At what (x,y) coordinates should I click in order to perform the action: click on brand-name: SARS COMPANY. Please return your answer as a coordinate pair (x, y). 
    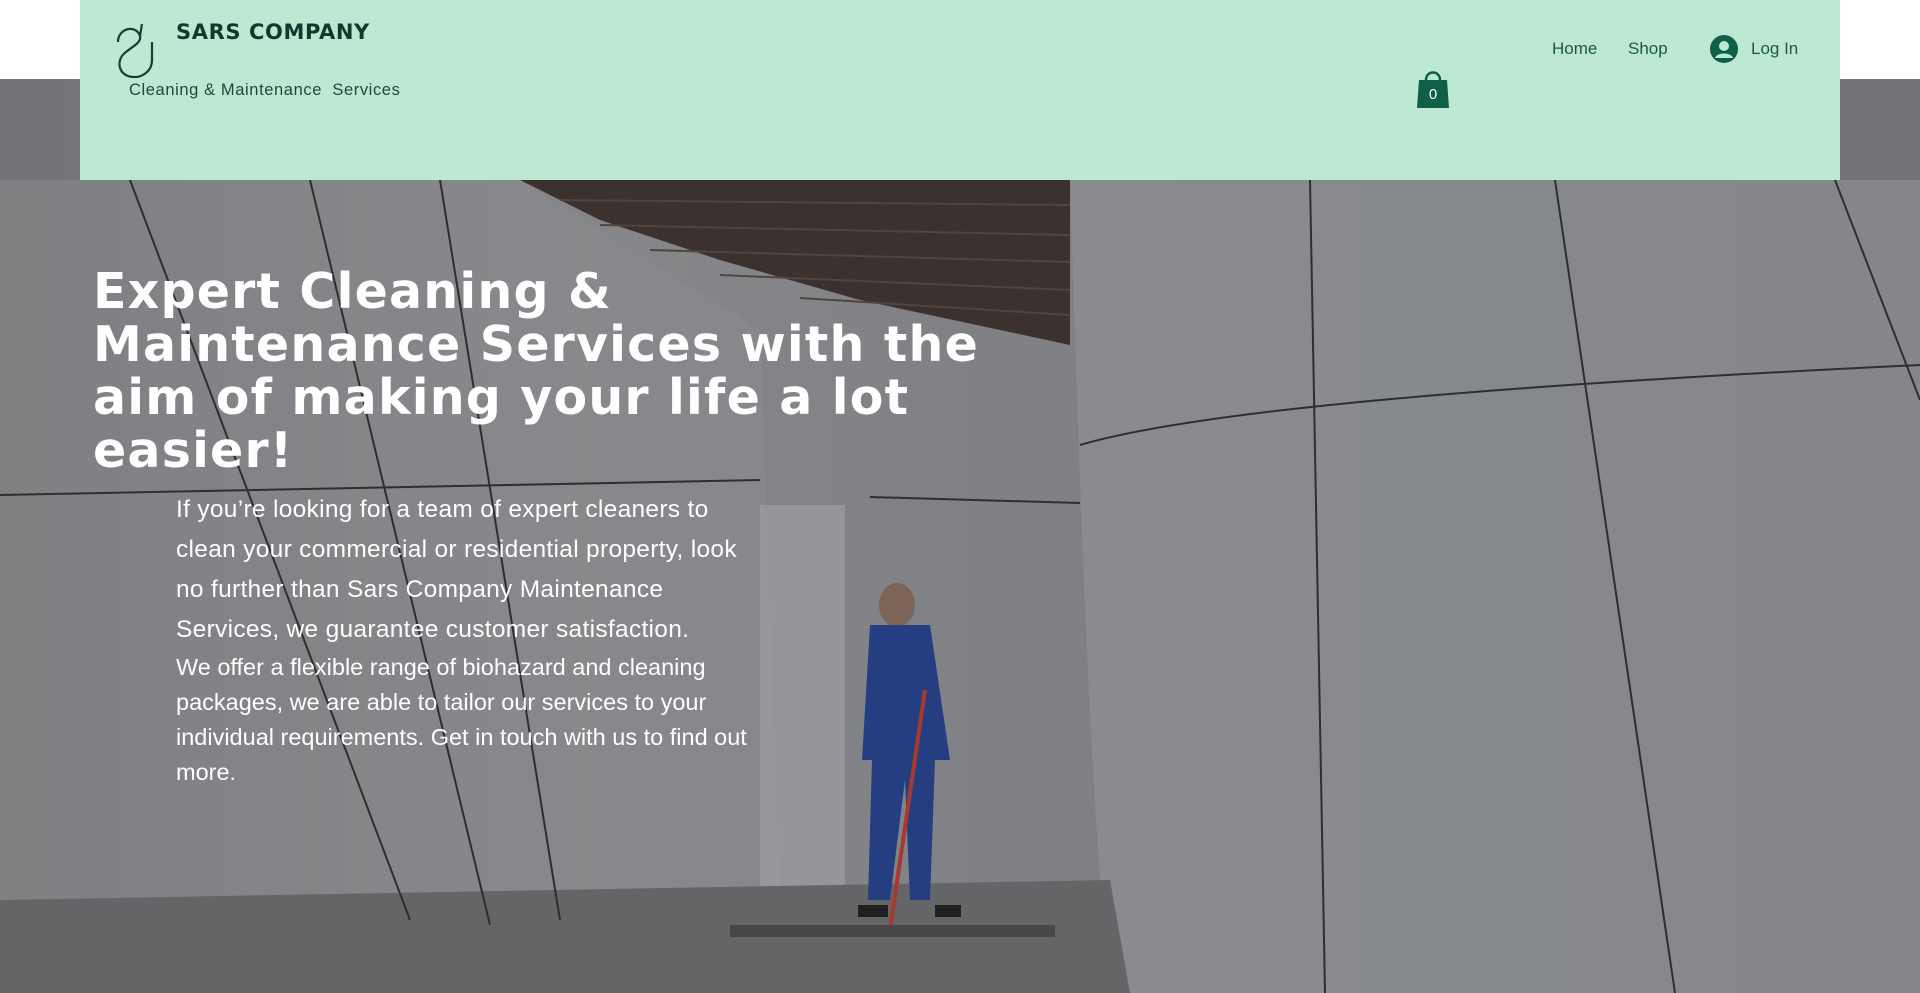
    Looking at the image, I should click on (273, 32).